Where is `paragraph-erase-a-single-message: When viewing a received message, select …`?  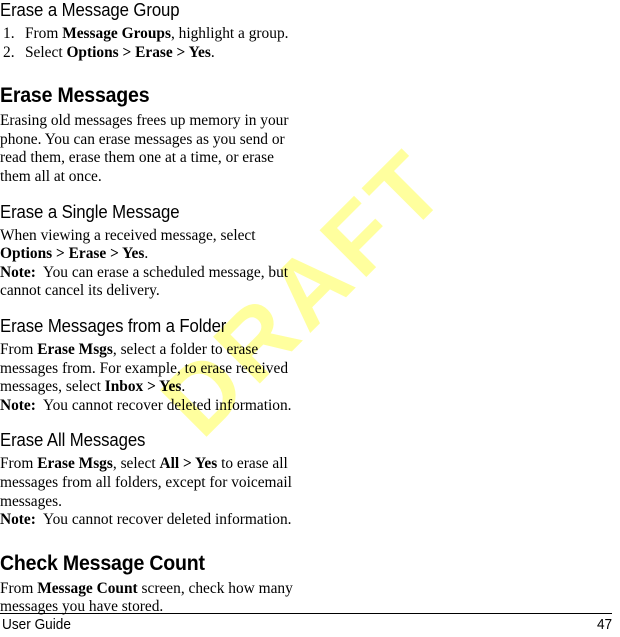
paragraph-erase-a-single-message: When viewing a received message, select … is located at coordinates (150, 245).